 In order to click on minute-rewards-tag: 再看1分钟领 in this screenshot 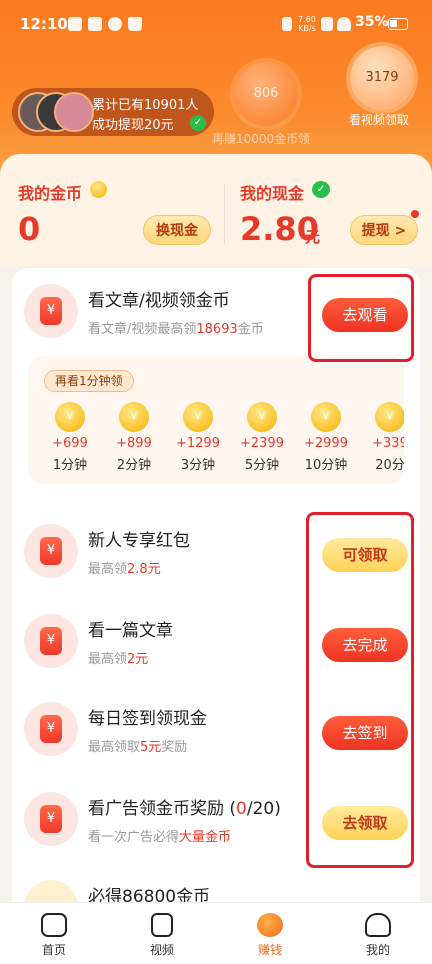, I will do `click(89, 381)`.